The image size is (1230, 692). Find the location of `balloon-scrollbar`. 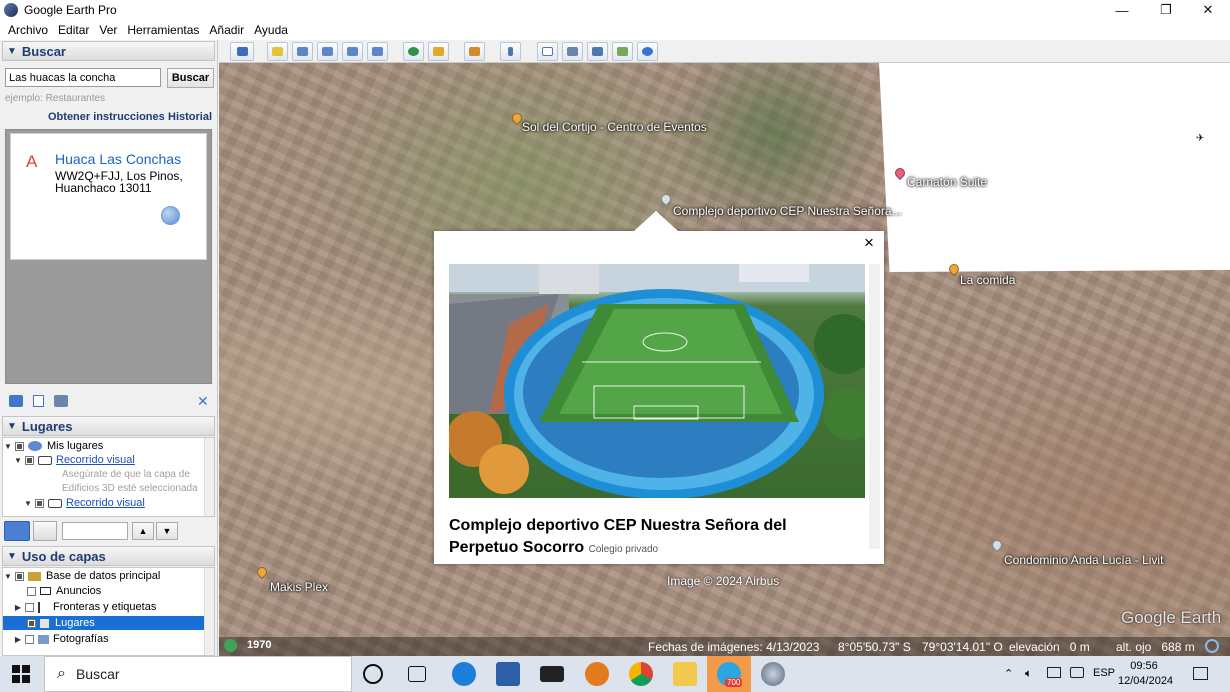

balloon-scrollbar is located at coordinates (874, 406).